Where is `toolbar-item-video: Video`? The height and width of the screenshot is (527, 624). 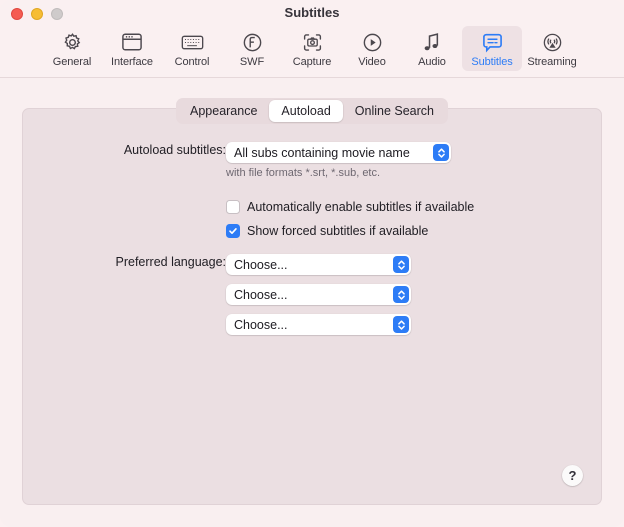 toolbar-item-video: Video is located at coordinates (372, 48).